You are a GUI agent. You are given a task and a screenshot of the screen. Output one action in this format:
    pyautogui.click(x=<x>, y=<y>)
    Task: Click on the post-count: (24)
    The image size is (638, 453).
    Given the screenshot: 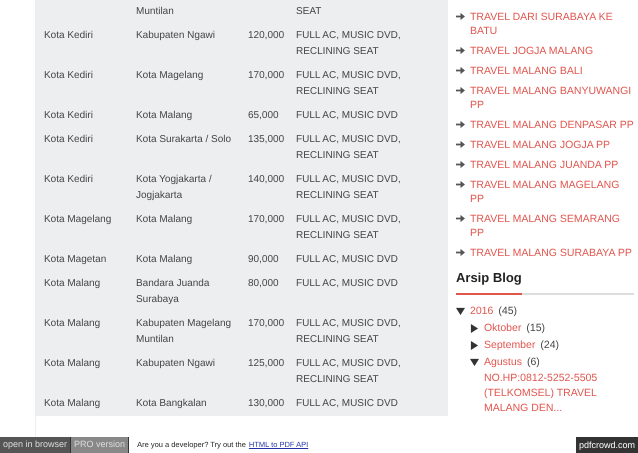 What is the action you would take?
    pyautogui.click(x=550, y=345)
    